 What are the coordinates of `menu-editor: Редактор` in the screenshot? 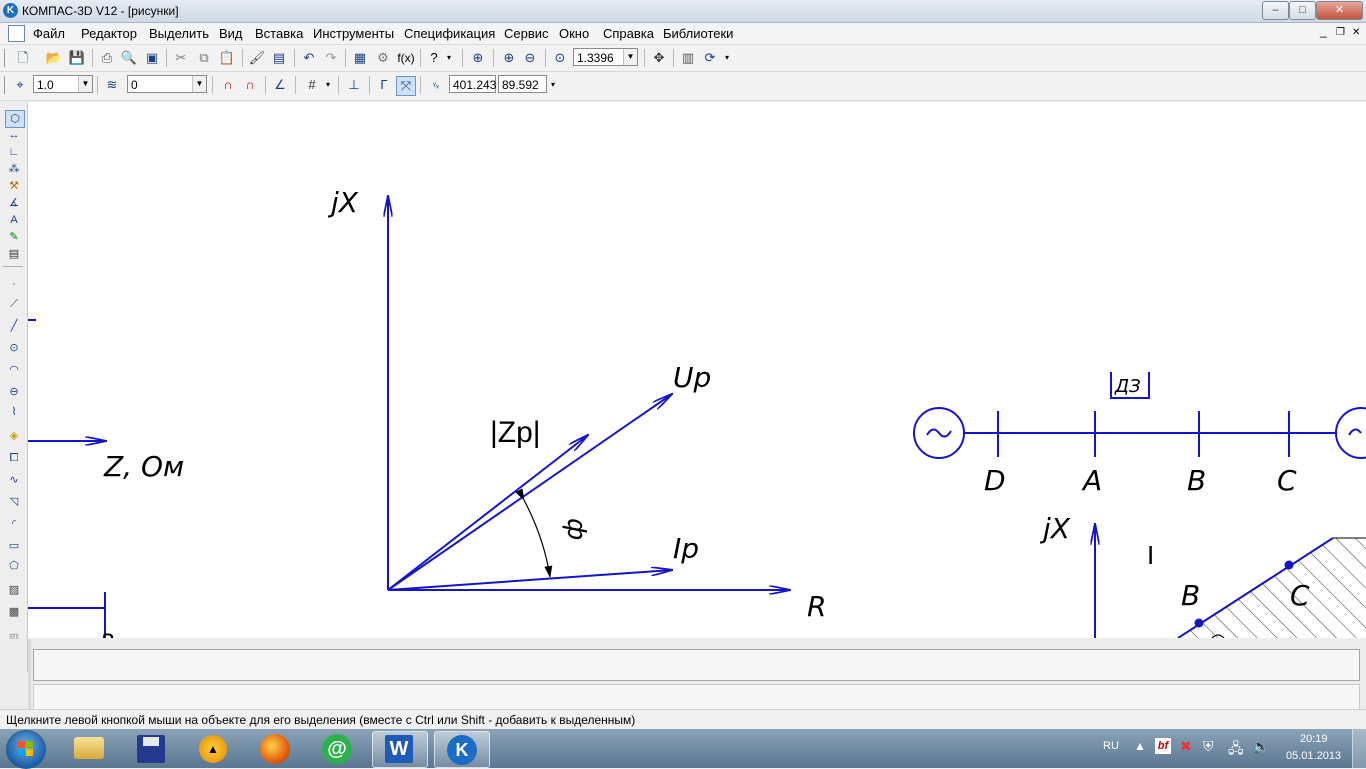 It's located at (109, 33).